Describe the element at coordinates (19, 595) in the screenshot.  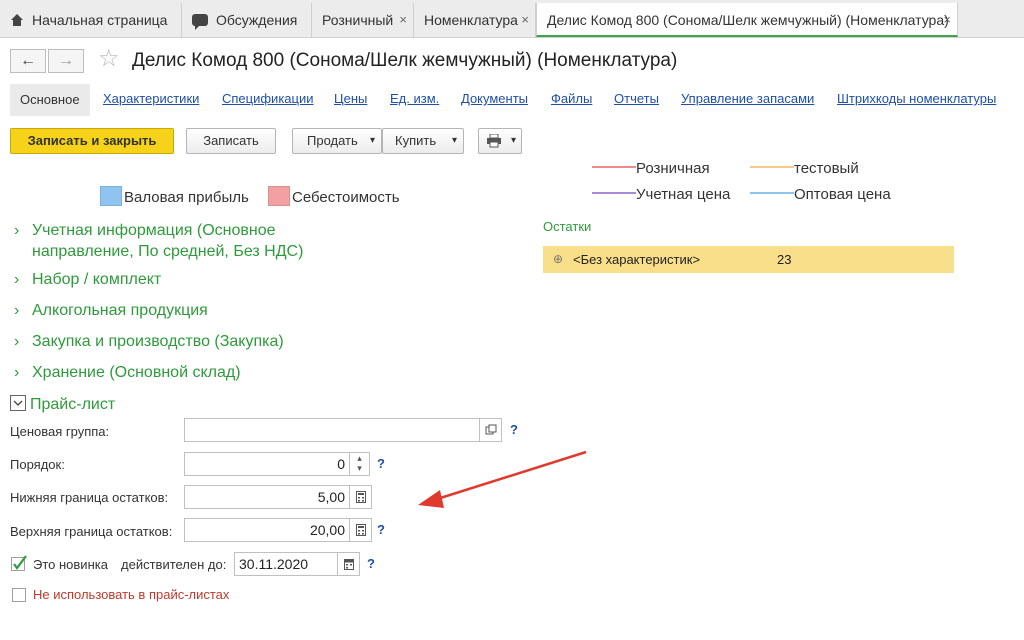
I see `not-use-checkbox` at that location.